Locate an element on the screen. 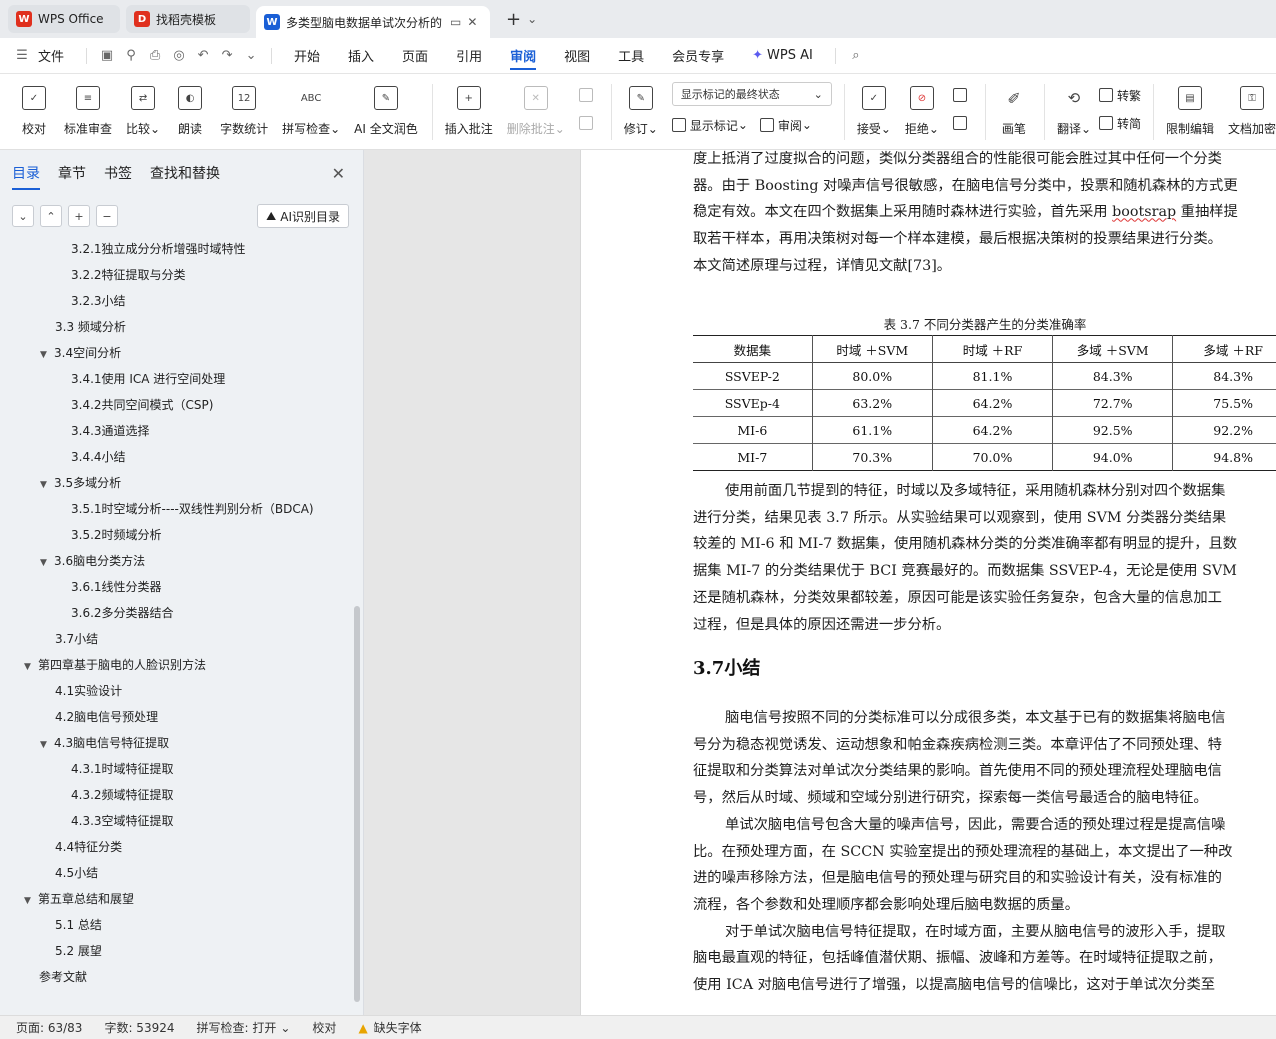 This screenshot has height=1039, width=1276. redo-icon: ↷ is located at coordinates (227, 56).